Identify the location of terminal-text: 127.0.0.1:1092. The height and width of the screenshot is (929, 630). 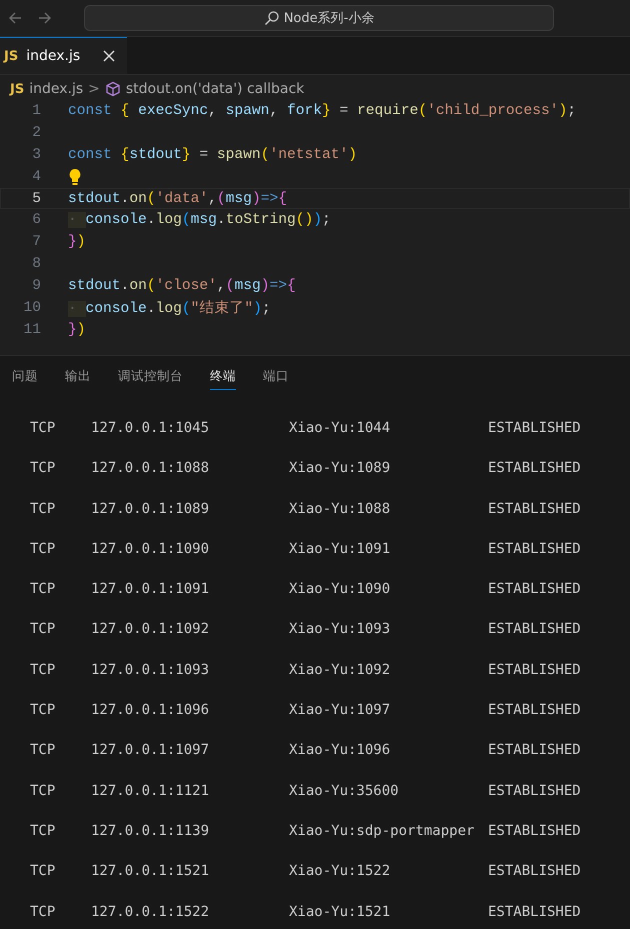
(150, 629).